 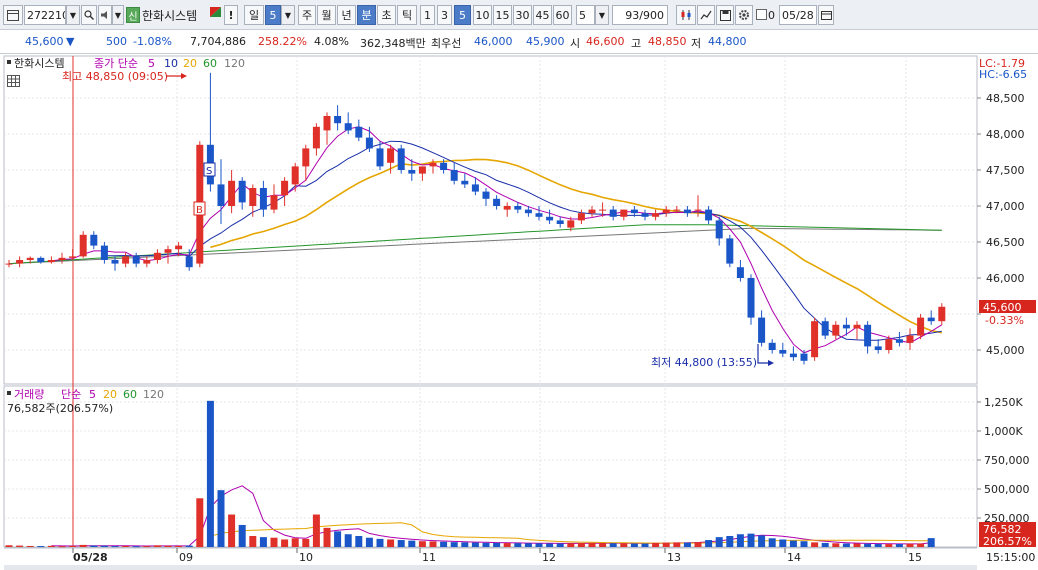 I want to click on period-tick: 틱, so click(x=407, y=15).